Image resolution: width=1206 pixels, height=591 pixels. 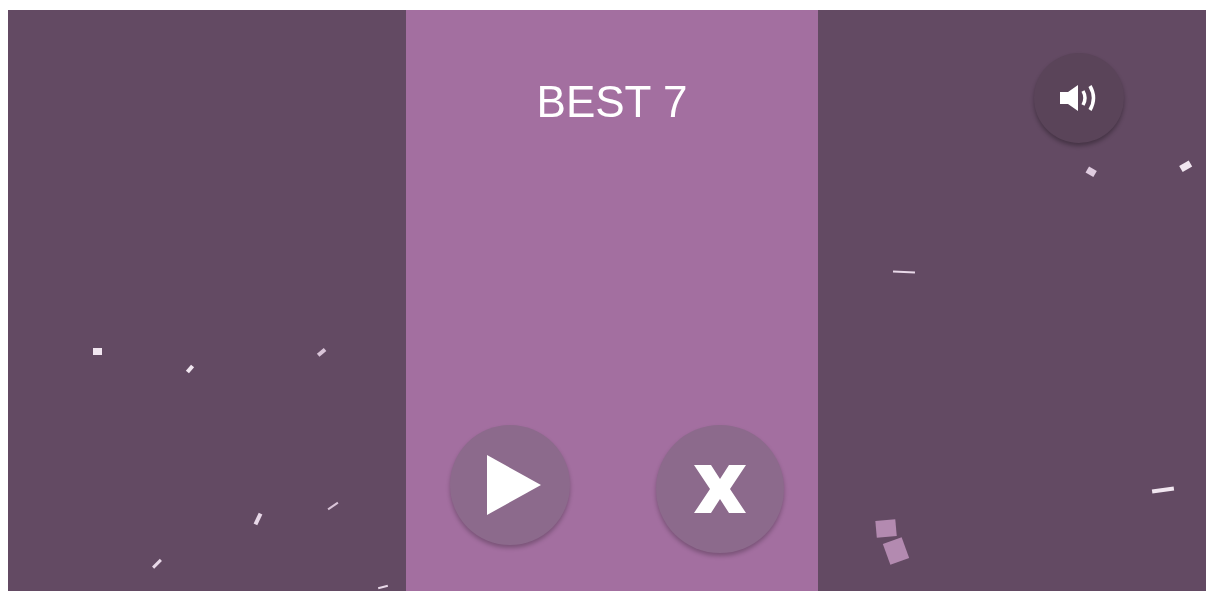 I want to click on play-icon, so click(x=514, y=485).